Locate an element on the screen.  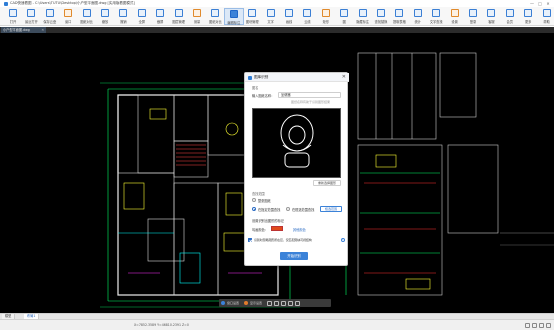
tool-hide-button: 隐藏标注 is located at coordinates (363, 16).